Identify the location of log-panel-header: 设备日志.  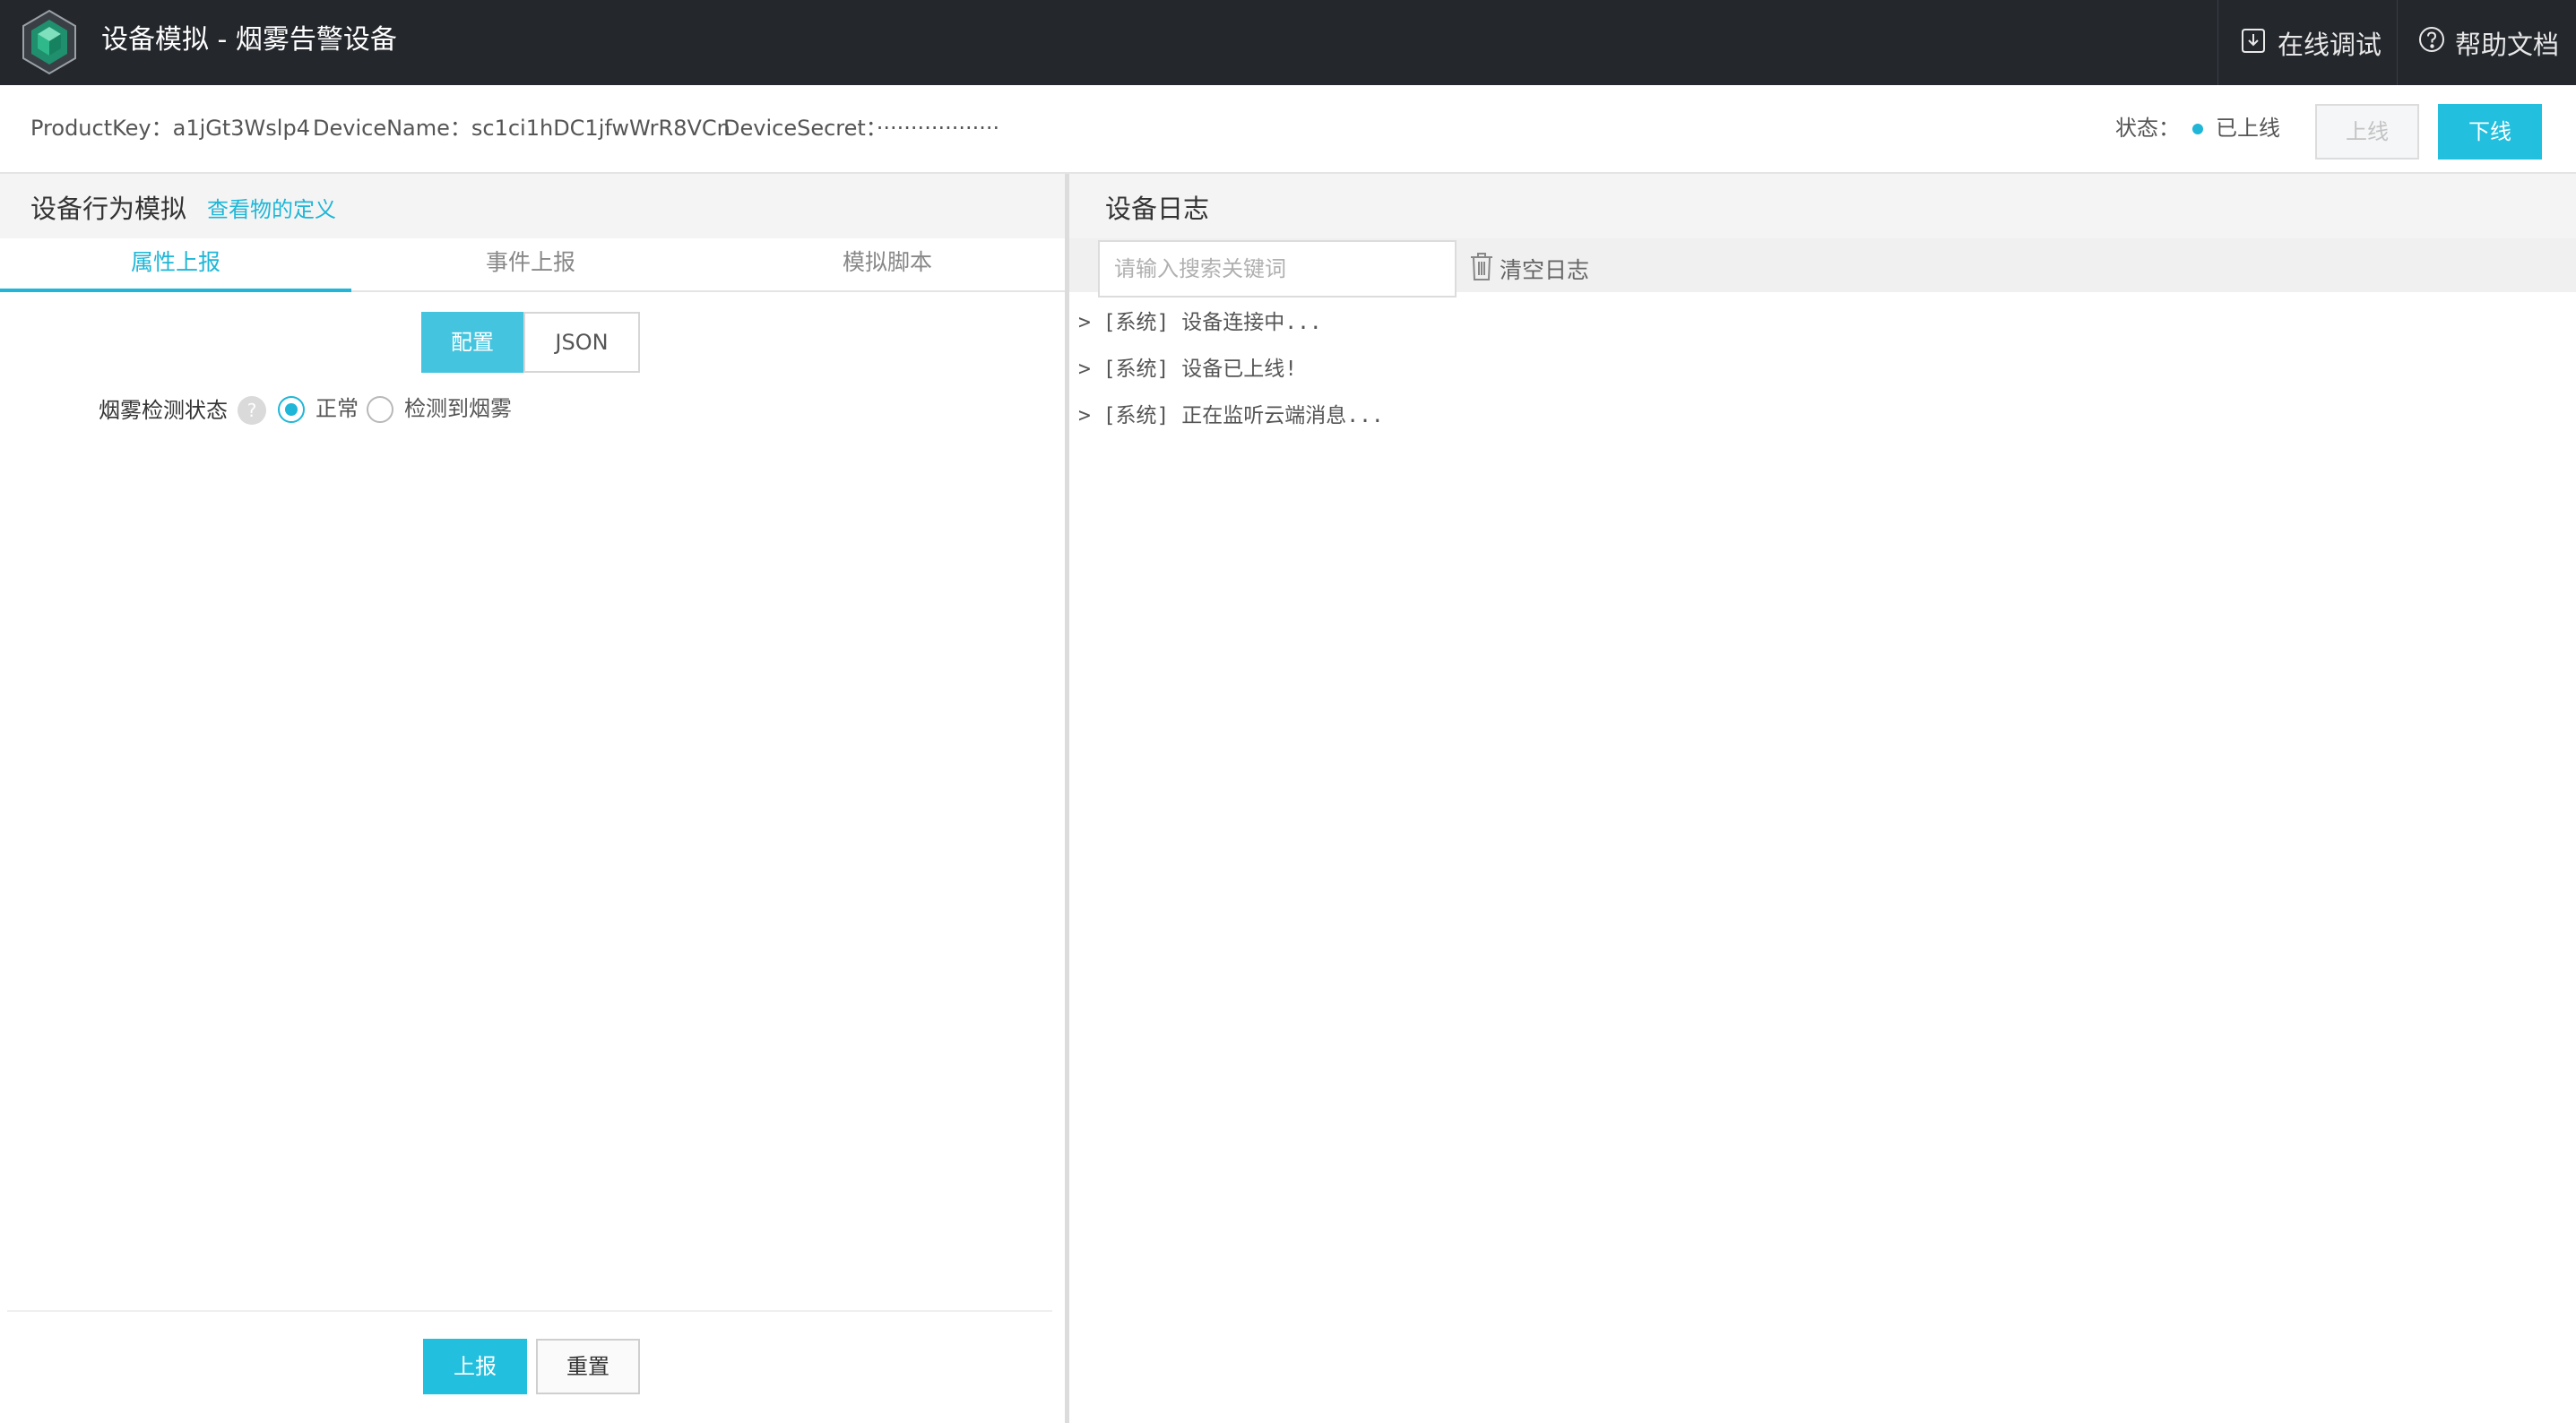
(1822, 206).